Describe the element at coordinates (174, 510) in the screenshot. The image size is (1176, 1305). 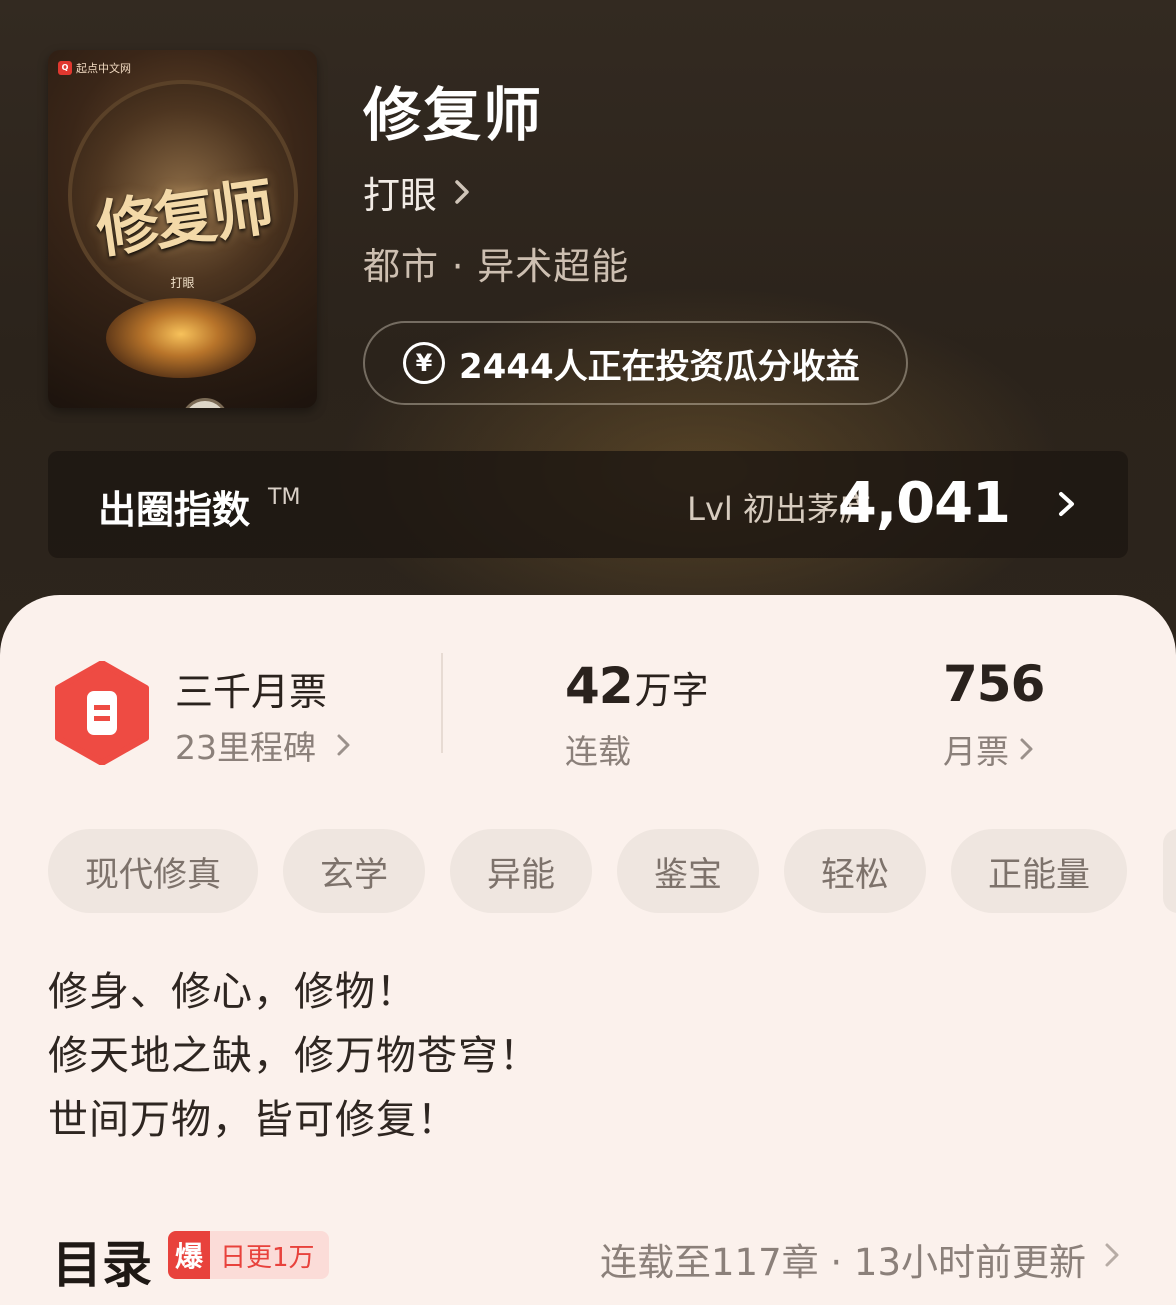
I see `index-label: 出圈指数` at that location.